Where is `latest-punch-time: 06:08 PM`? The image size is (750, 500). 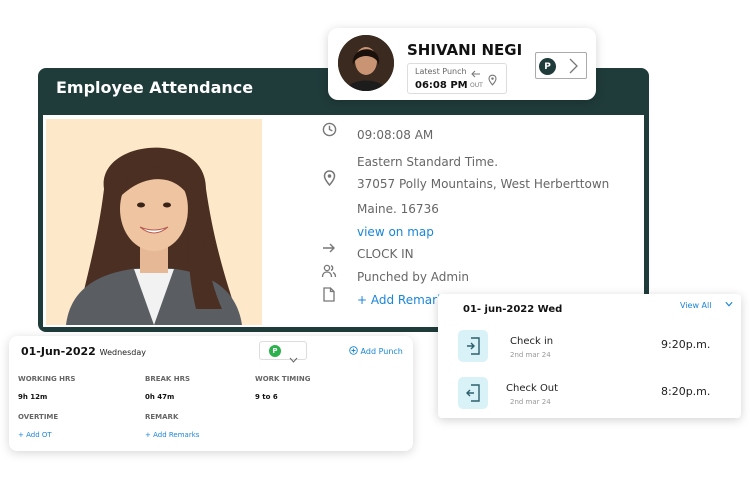
latest-punch-time: 06:08 PM is located at coordinates (441, 85).